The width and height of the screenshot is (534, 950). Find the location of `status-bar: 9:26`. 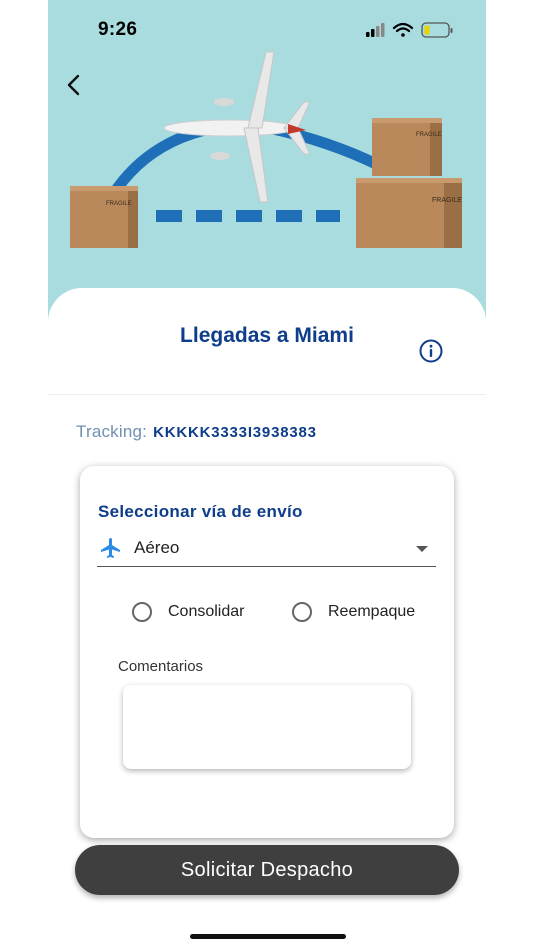

status-bar: 9:26 is located at coordinates (267, 30).